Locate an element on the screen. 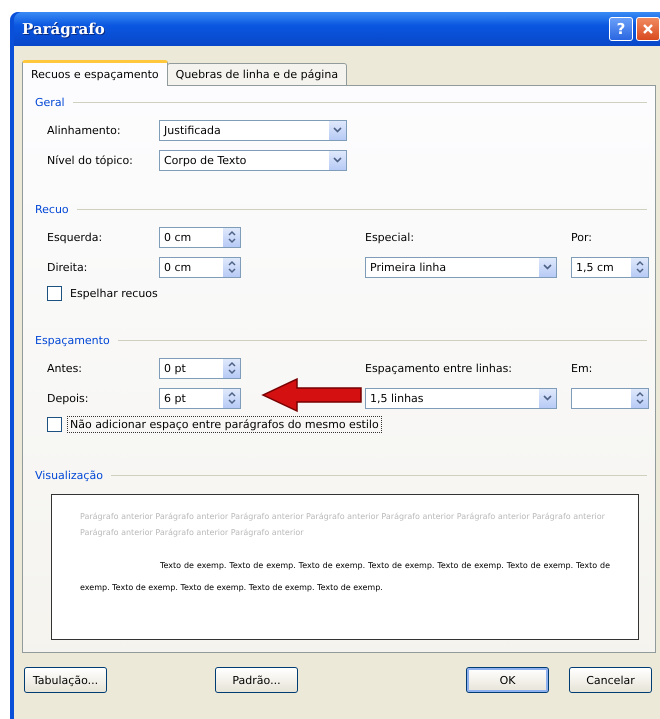 This screenshot has height=719, width=660. window-title: Parágrafo is located at coordinates (63, 29).